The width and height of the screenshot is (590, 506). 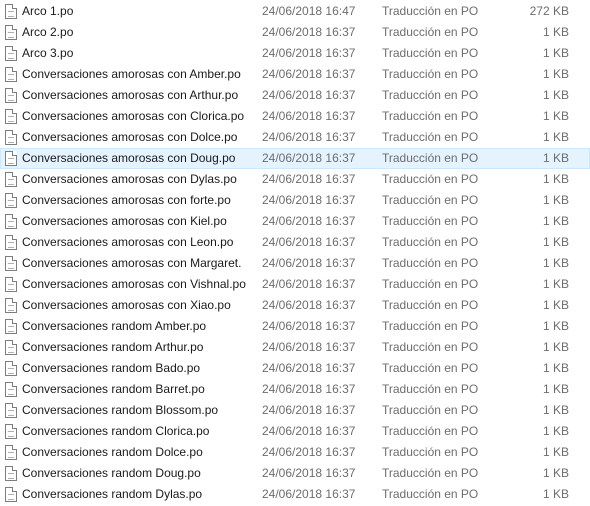 What do you see at coordinates (309, 11) in the screenshot?
I see `file-date-modified: 24/06/2018 16:47` at bounding box center [309, 11].